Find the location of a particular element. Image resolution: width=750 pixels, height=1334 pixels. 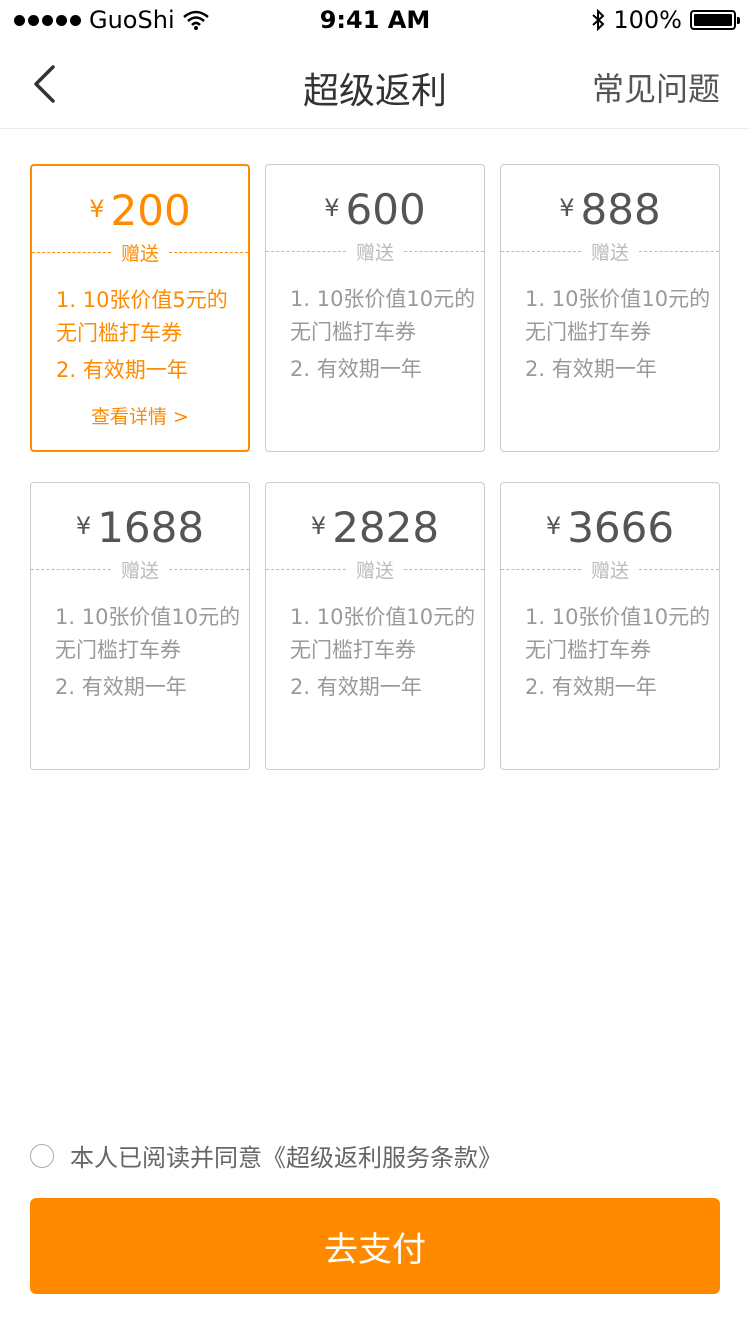

status-left: GuoShi is located at coordinates (111, 20).